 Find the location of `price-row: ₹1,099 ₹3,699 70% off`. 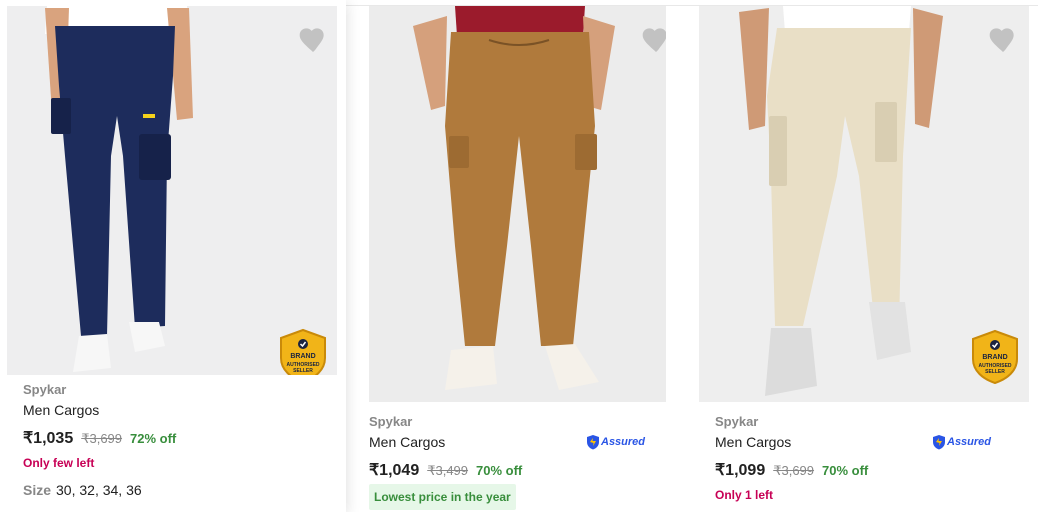

price-row: ₹1,099 ₹3,699 70% off is located at coordinates (791, 470).